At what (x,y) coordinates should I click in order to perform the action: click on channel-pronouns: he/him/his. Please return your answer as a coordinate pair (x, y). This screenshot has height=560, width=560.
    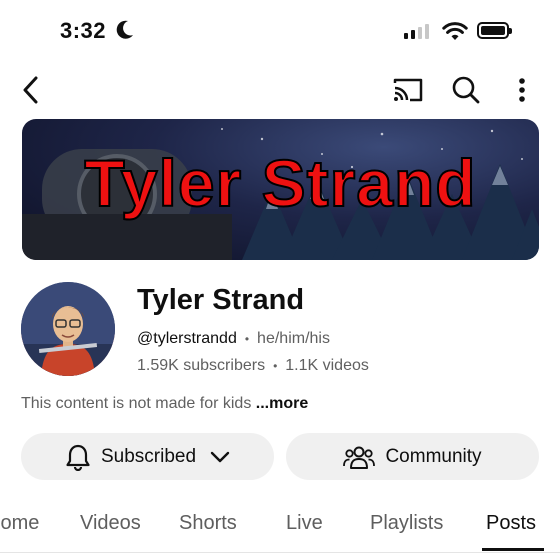
    Looking at the image, I should click on (293, 338).